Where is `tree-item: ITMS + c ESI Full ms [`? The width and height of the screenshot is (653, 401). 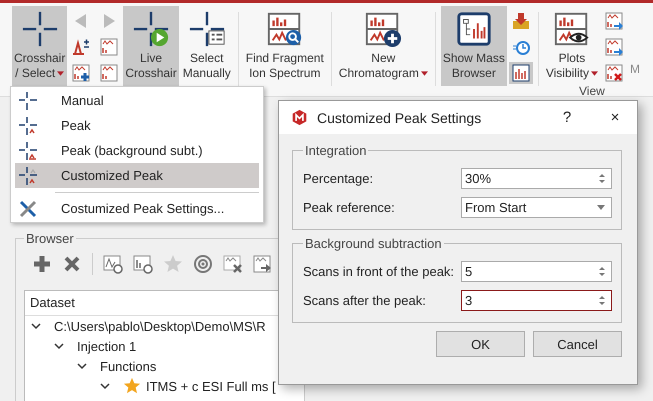
tree-item: ITMS + c ESI Full ms [ is located at coordinates (211, 386).